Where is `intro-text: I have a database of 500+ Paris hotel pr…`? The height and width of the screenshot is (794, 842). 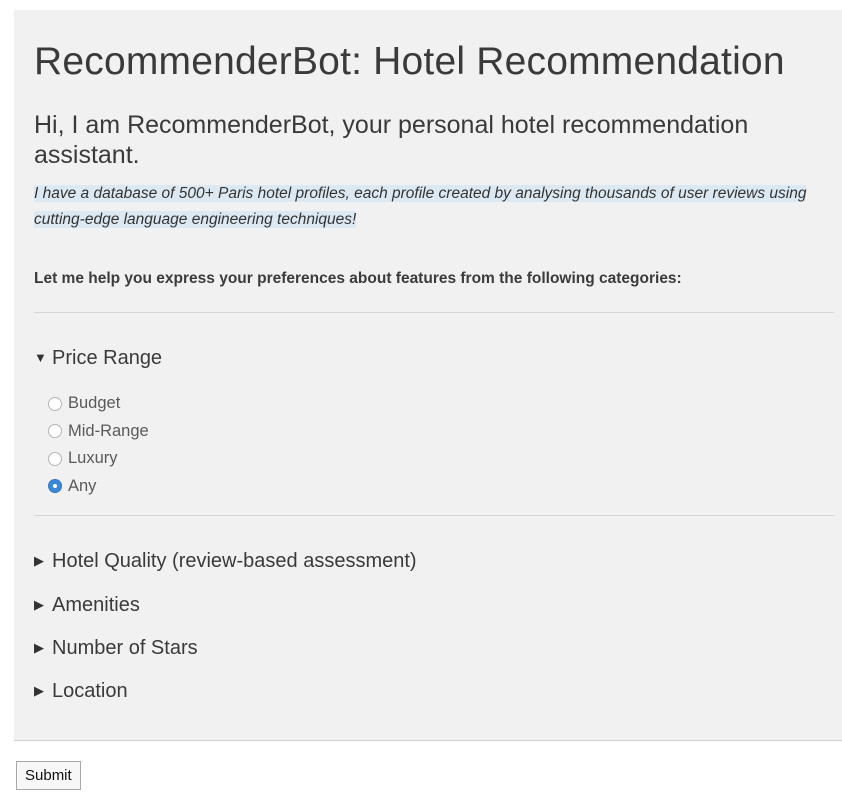
intro-text: I have a database of 500+ Paris hotel pr… is located at coordinates (429, 207).